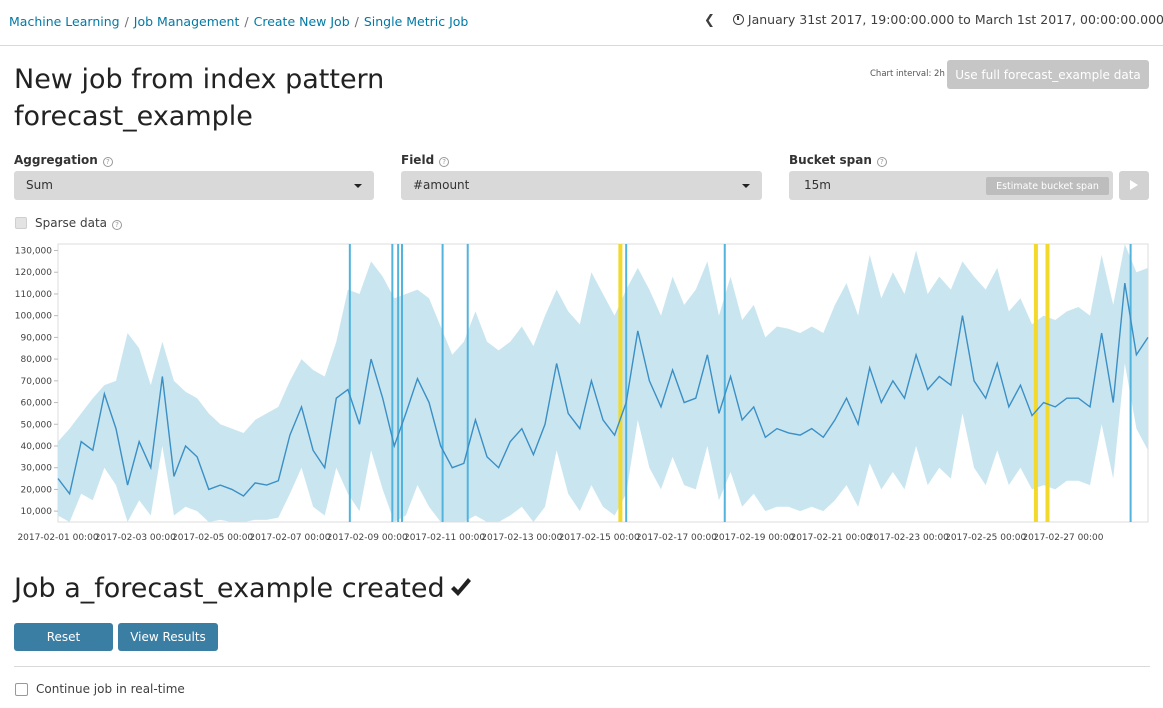 The height and width of the screenshot is (708, 1163). Describe the element at coordinates (37, 512) in the screenshot. I see `y-tick-label: 10,000` at that location.